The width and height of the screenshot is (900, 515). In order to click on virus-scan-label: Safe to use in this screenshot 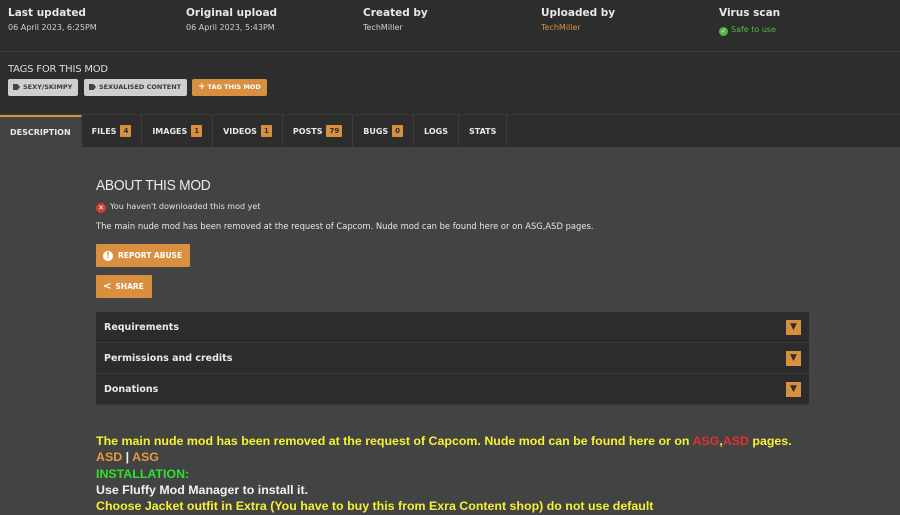, I will do `click(753, 29)`.